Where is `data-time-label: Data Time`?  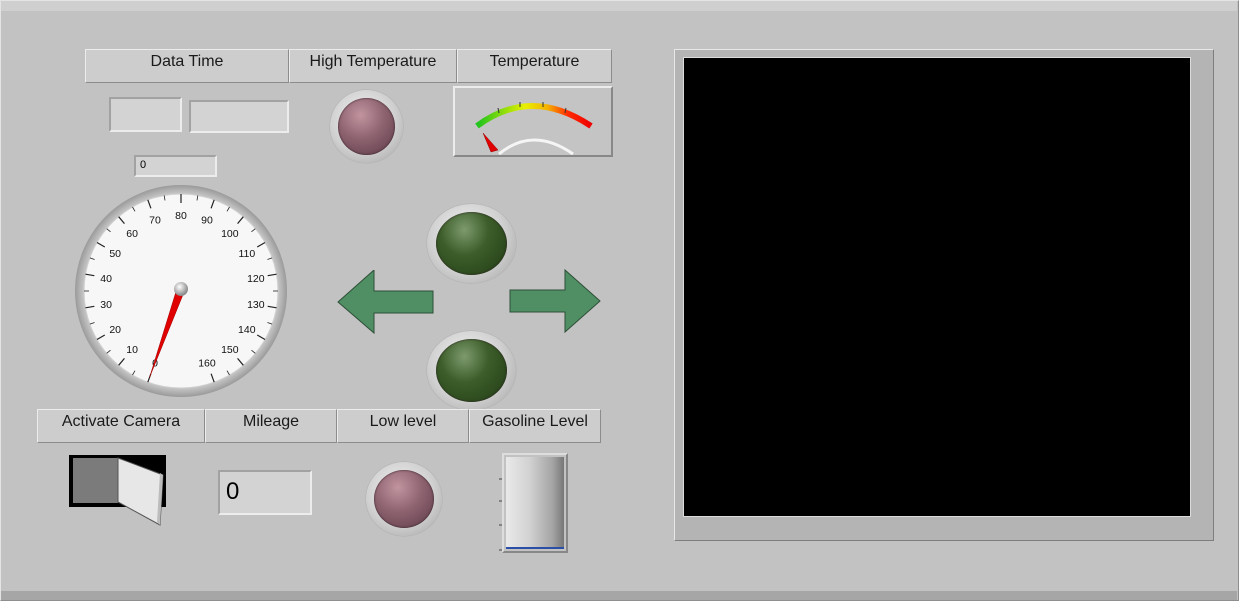
data-time-label: Data Time is located at coordinates (187, 66).